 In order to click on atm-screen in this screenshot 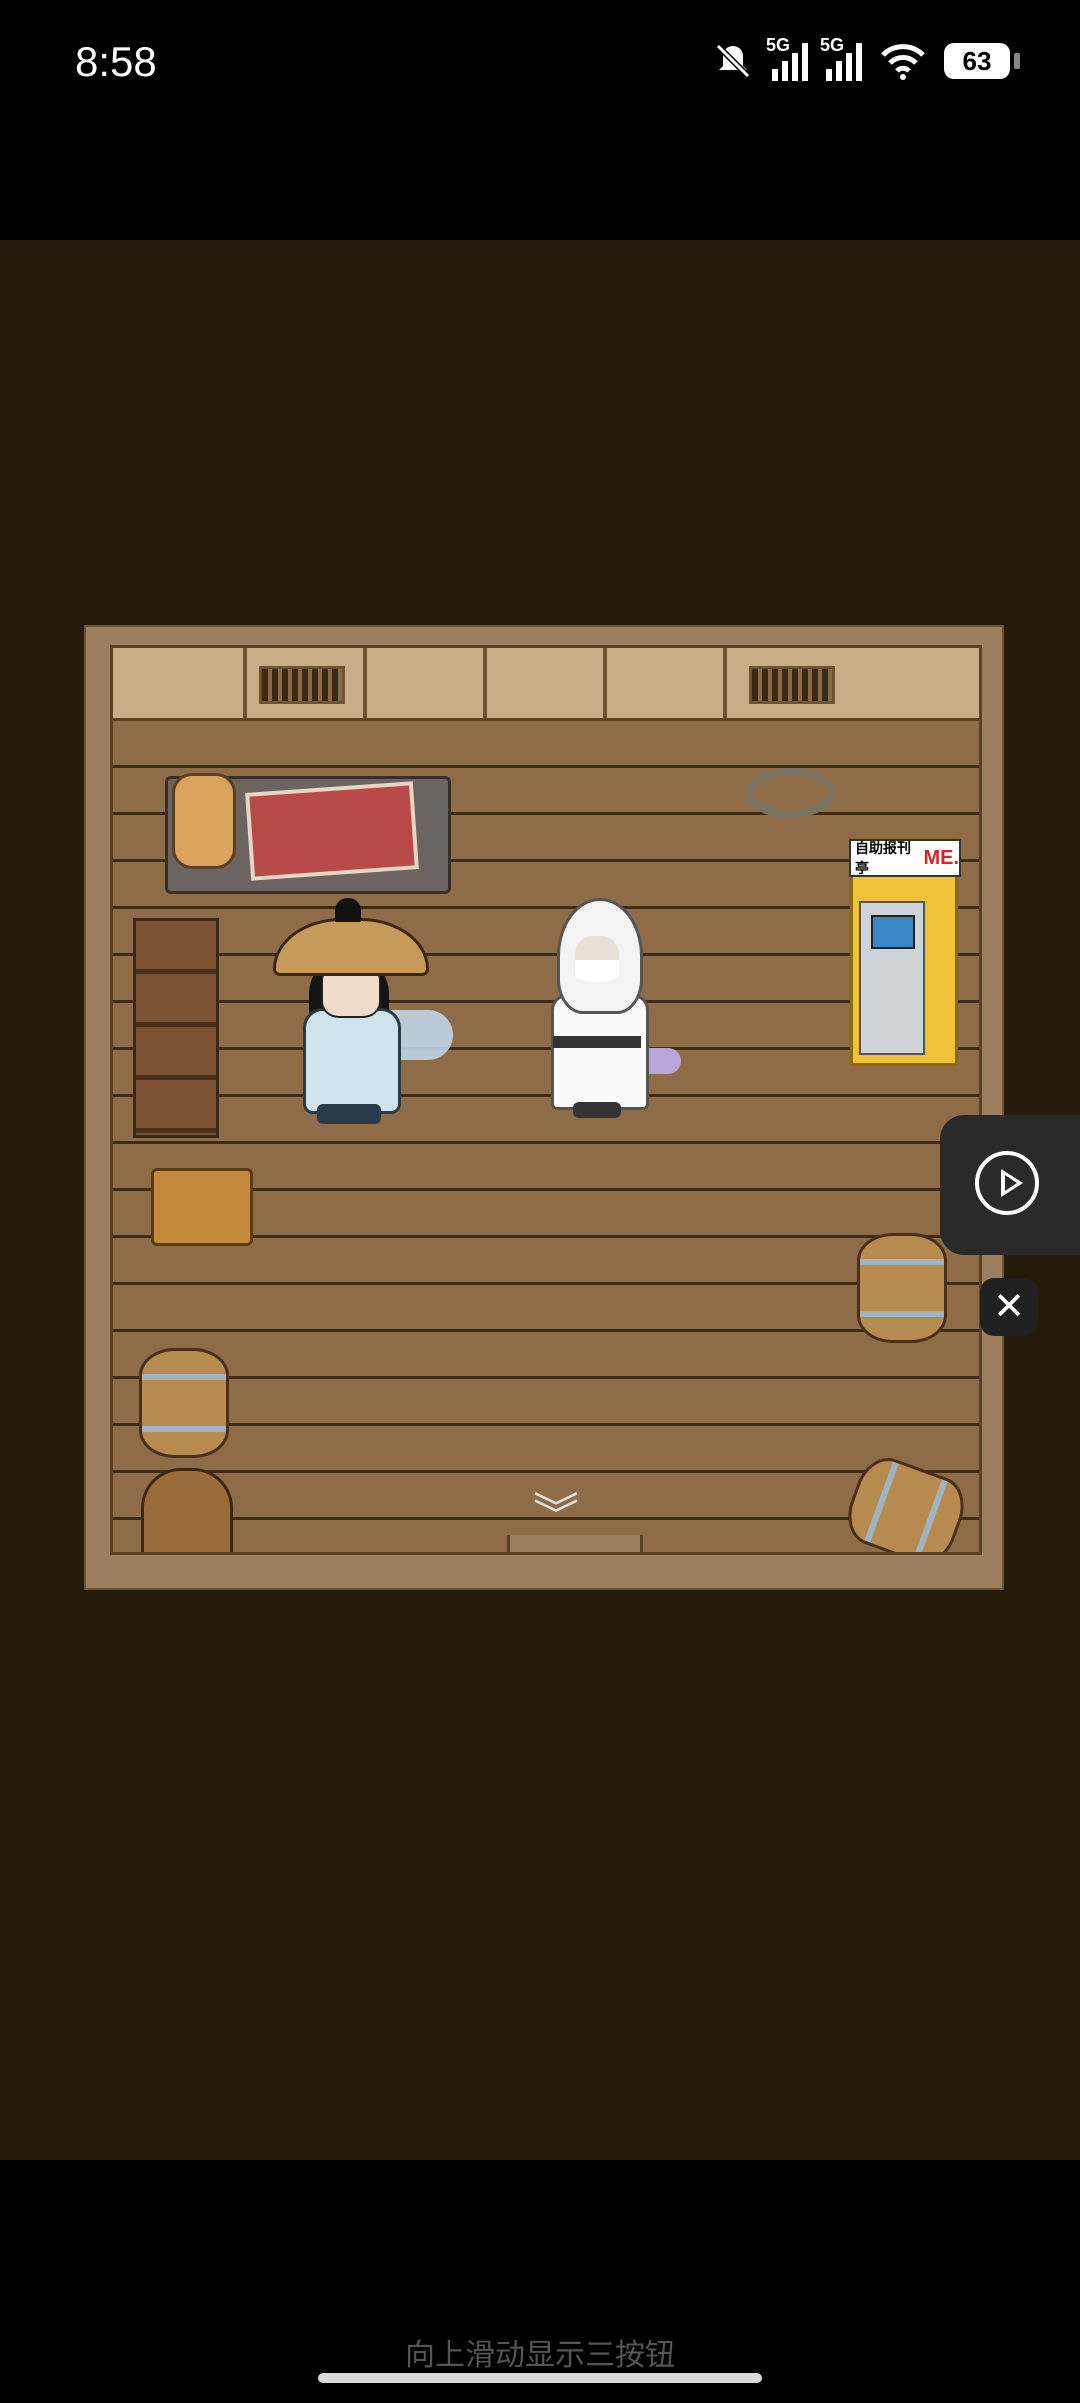, I will do `click(893, 932)`.